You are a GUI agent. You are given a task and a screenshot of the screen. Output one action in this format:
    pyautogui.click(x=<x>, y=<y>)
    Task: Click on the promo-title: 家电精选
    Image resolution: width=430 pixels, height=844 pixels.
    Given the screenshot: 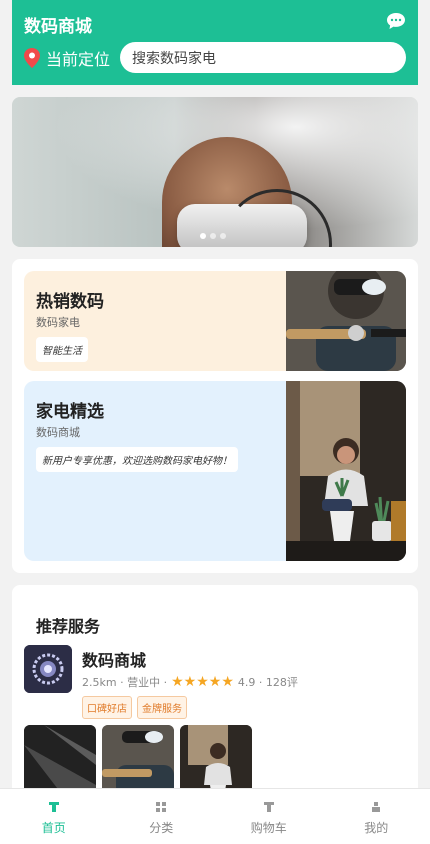 What is the action you would take?
    pyautogui.click(x=70, y=412)
    